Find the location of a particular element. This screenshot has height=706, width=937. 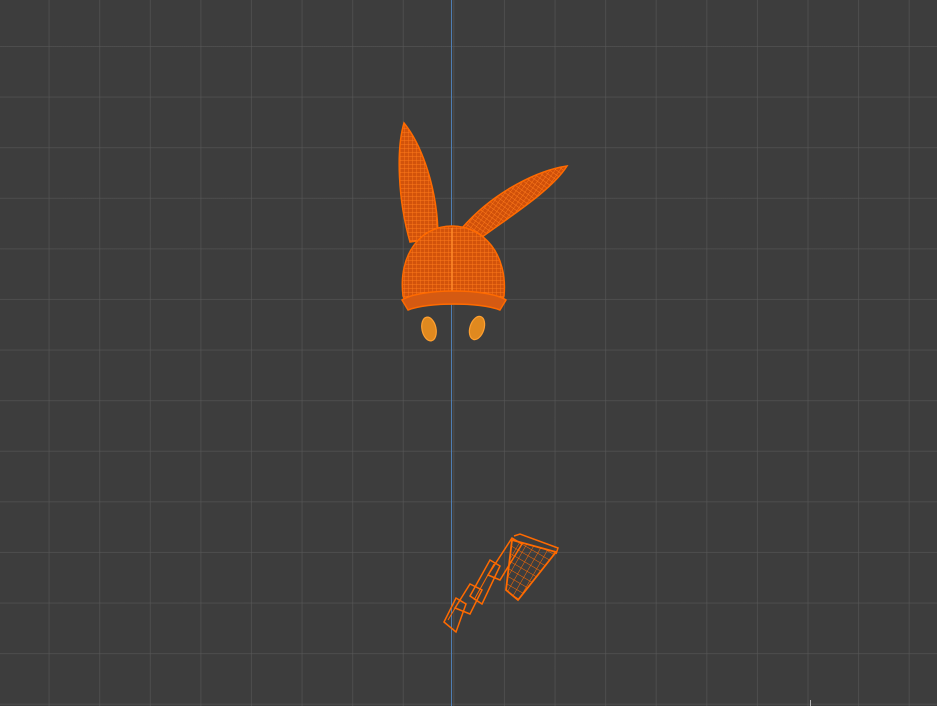

cap-brim is located at coordinates (454, 300).